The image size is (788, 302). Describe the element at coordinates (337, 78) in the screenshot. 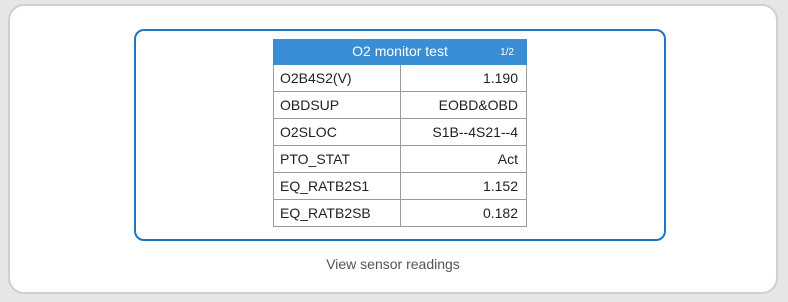

I see `sensor-name: O2B4S2(V)` at that location.